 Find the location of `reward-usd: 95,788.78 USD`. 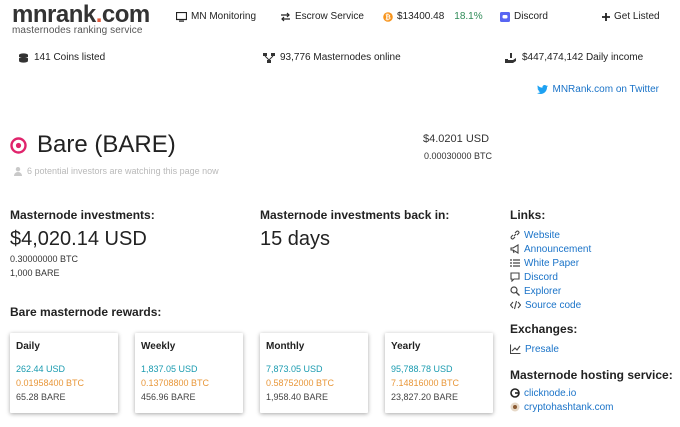

reward-usd: 95,788.78 USD is located at coordinates (422, 369).